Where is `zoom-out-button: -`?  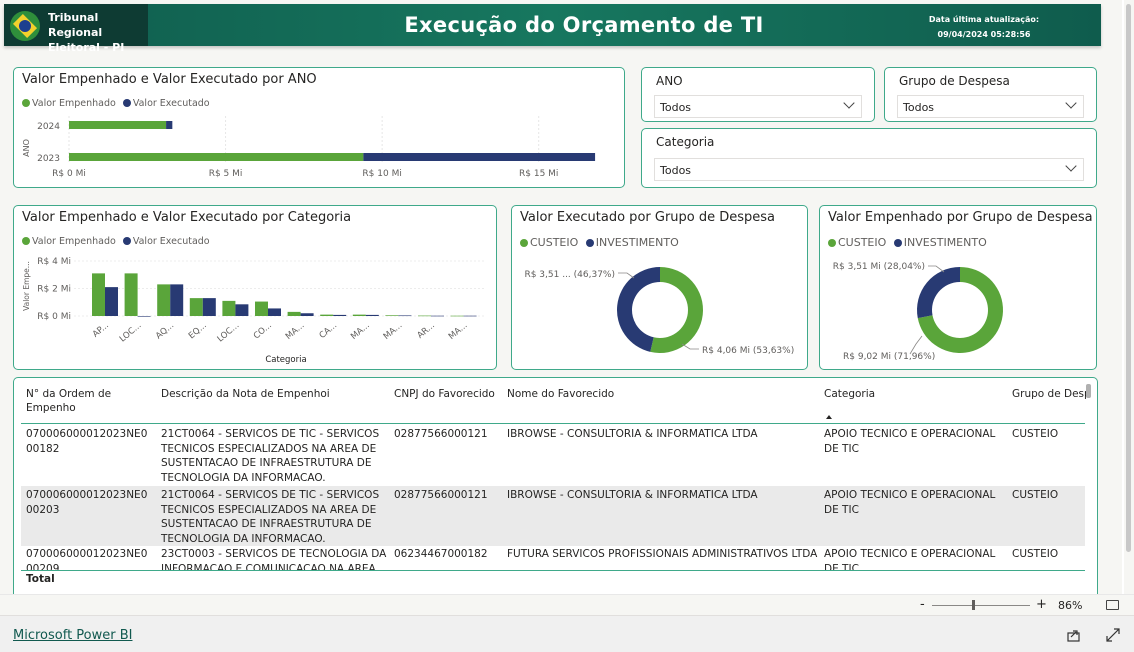
zoom-out-button: - is located at coordinates (922, 604).